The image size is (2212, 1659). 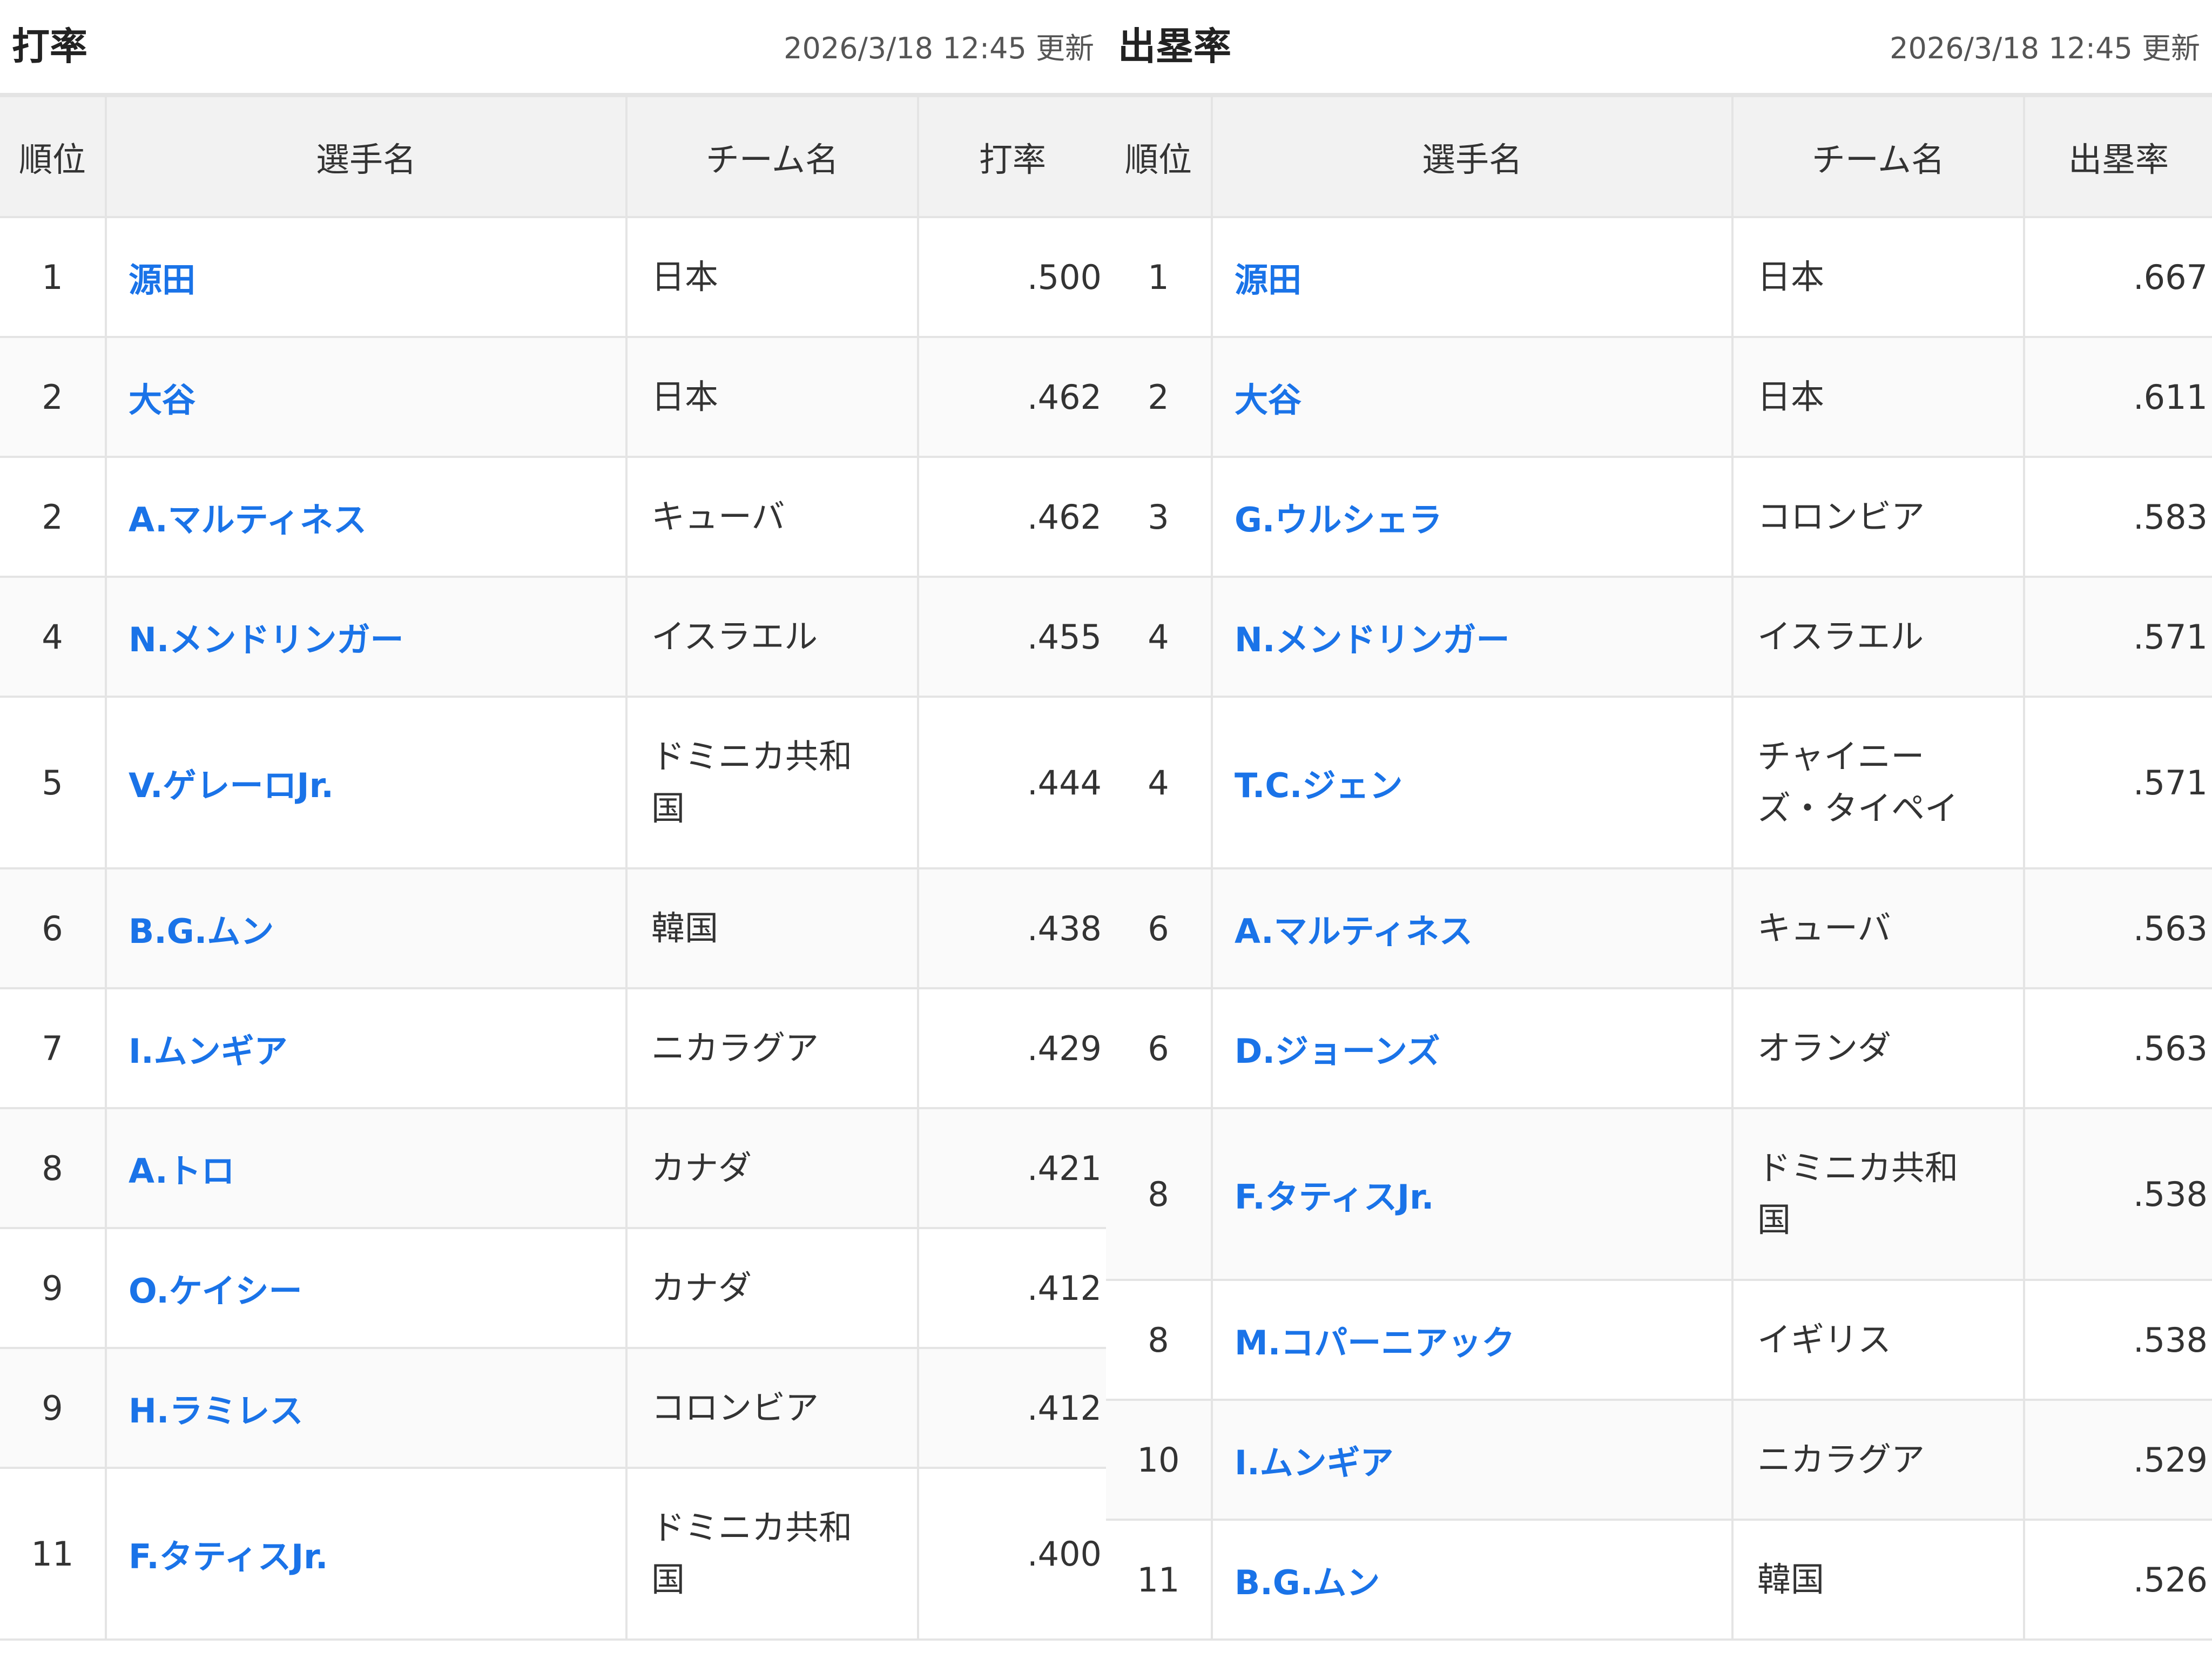 What do you see at coordinates (215, 1291) in the screenshot?
I see `player-name-link: O.ケイシー` at bounding box center [215, 1291].